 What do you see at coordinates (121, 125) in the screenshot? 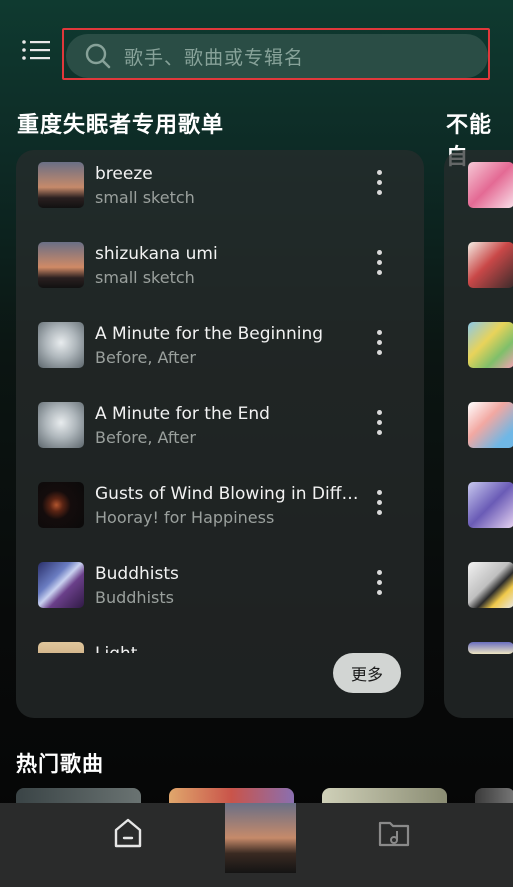
I see `playlist-title: 重度失眠者专用歌单` at bounding box center [121, 125].